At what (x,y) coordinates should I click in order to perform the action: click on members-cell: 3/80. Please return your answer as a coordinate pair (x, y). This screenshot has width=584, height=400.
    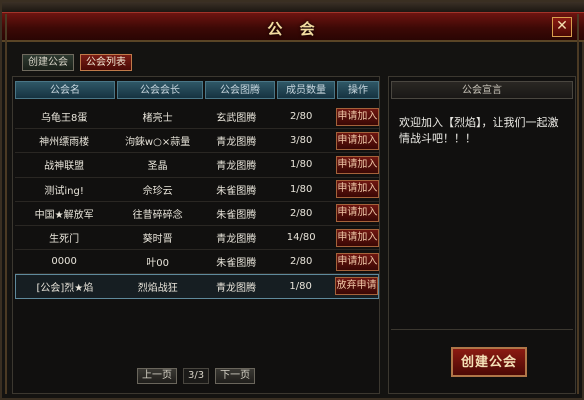
    Looking at the image, I should click on (301, 141).